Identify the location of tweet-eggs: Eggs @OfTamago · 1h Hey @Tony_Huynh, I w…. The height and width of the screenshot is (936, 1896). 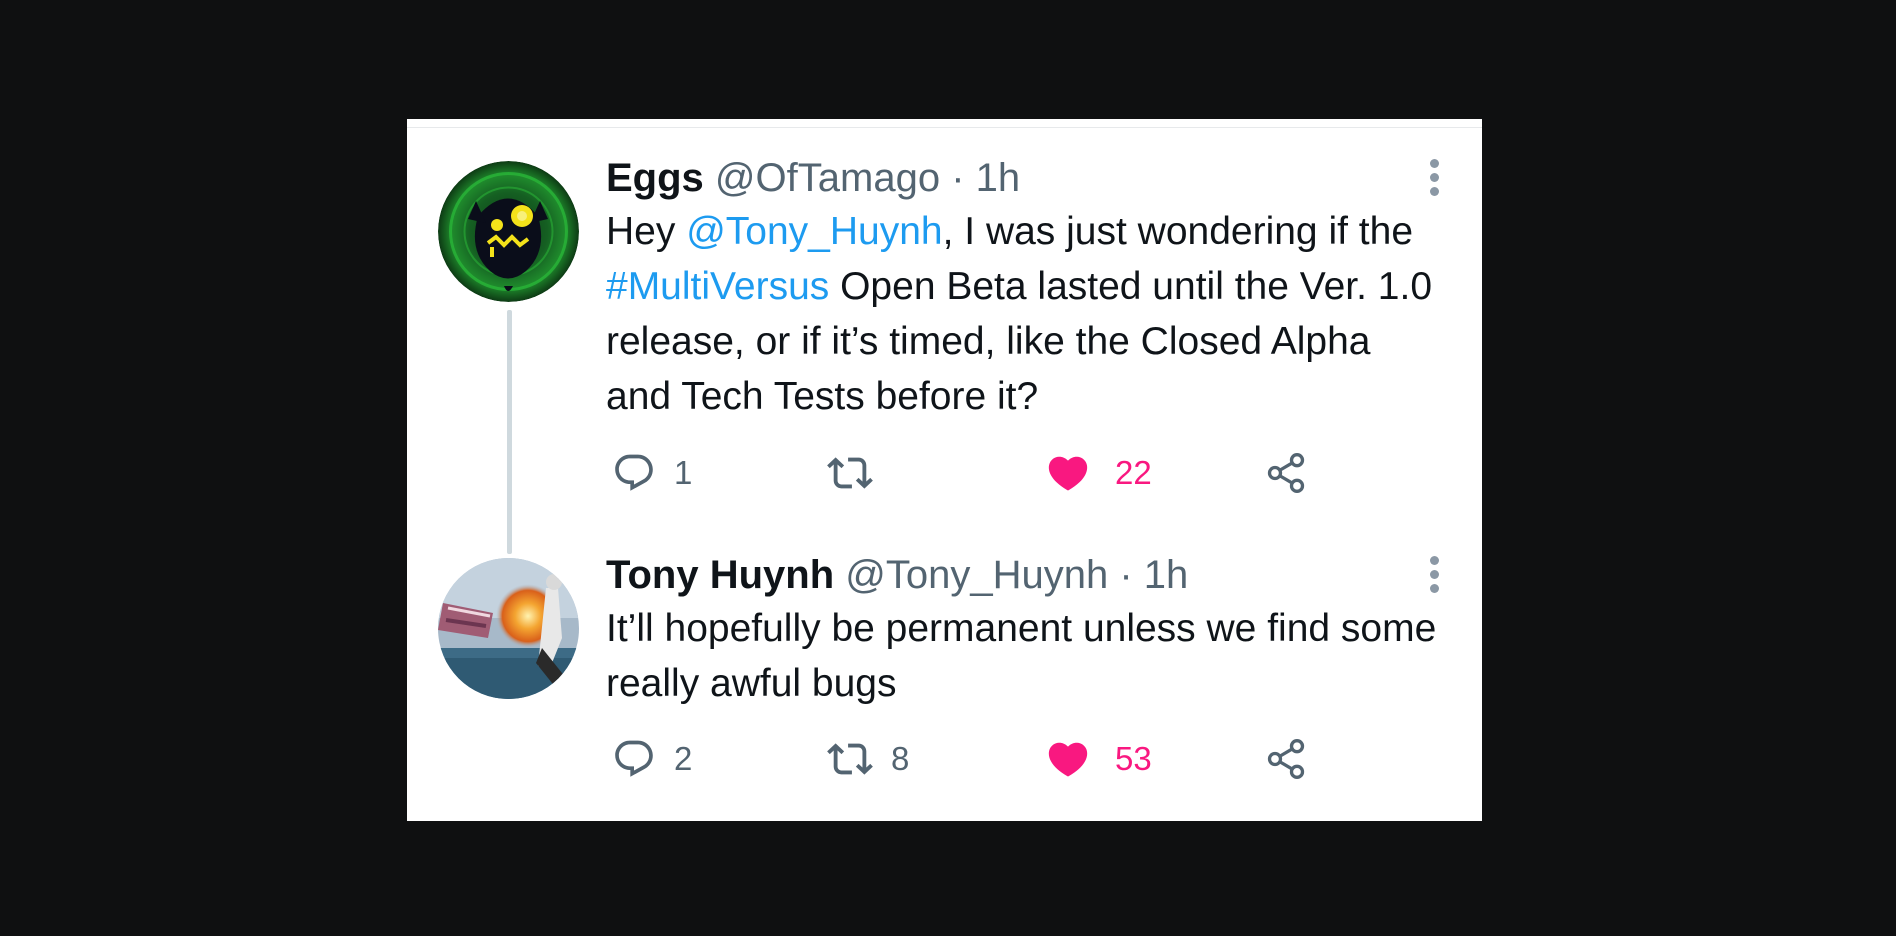
(1024, 289).